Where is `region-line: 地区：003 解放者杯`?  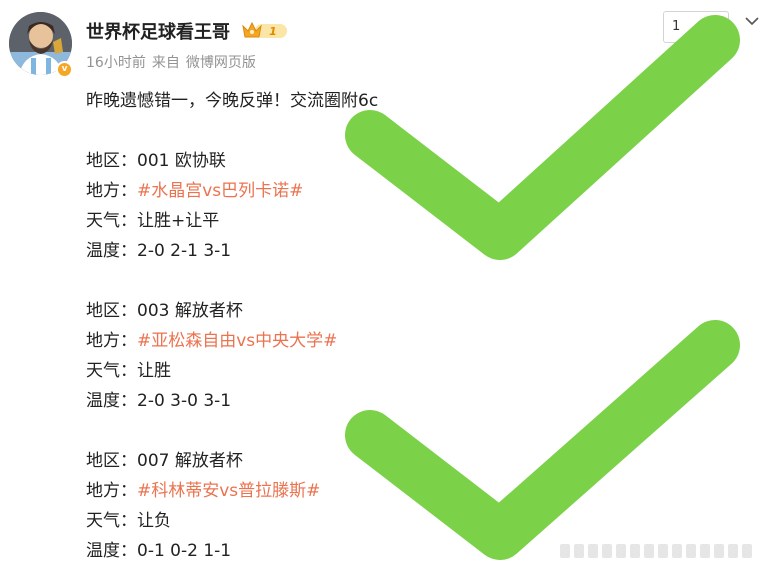 region-line: 地区：003 解放者杯 is located at coordinates (232, 311).